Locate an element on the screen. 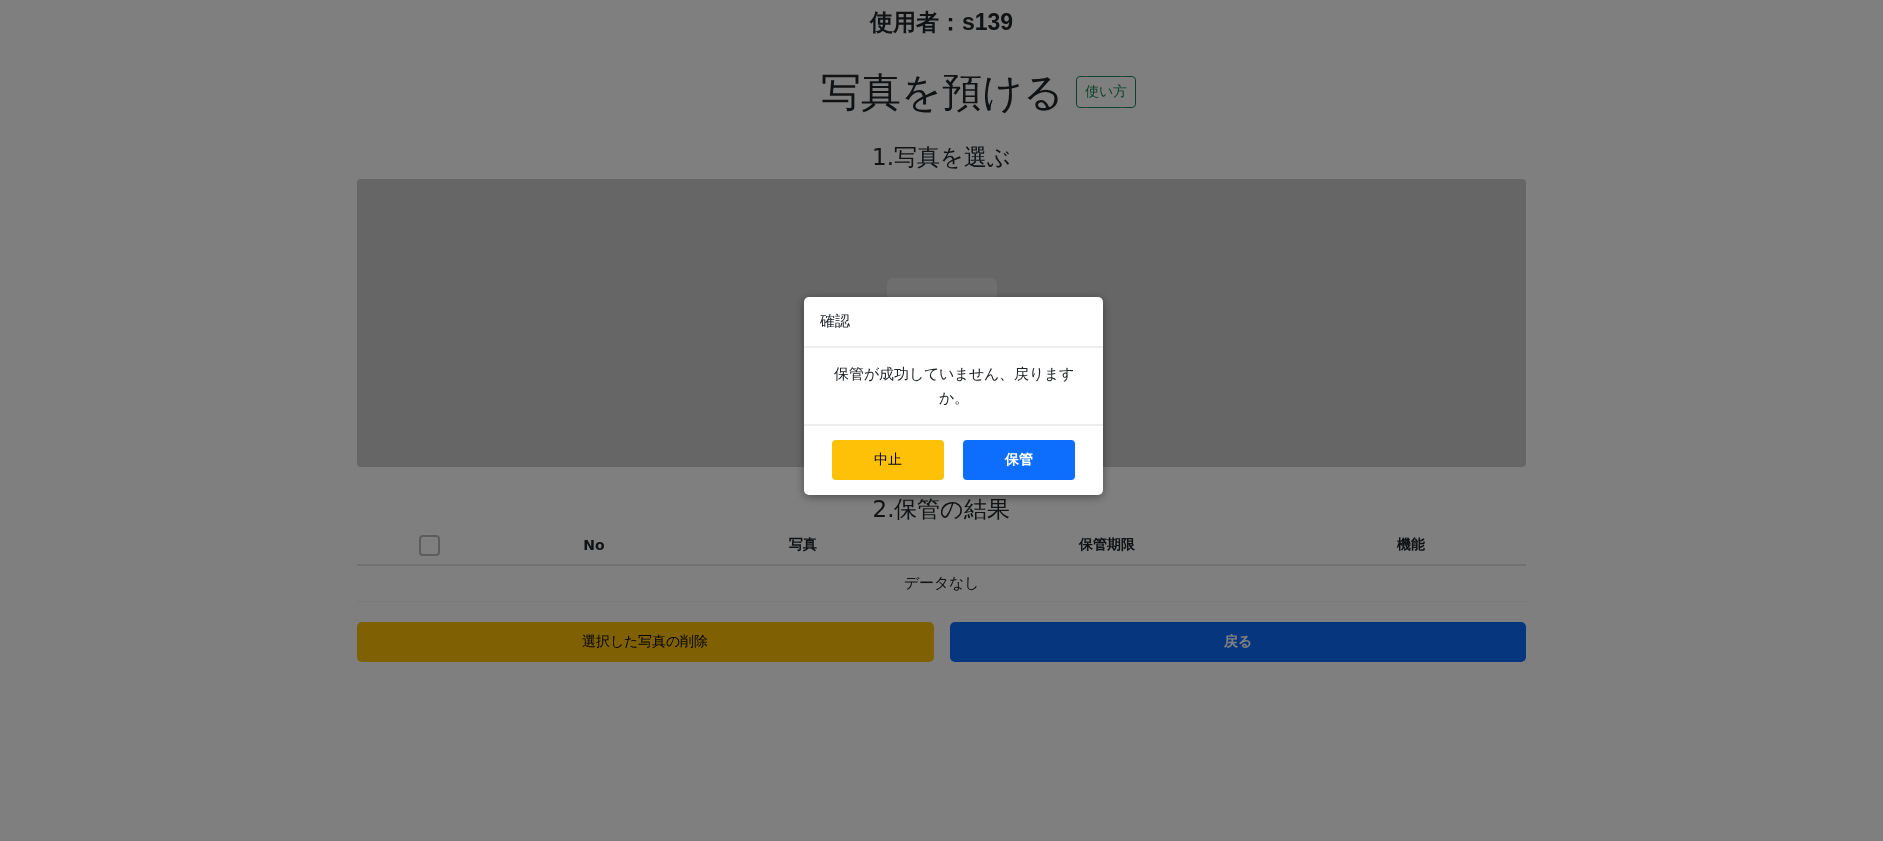  help-button: 使い方 is located at coordinates (1106, 92).